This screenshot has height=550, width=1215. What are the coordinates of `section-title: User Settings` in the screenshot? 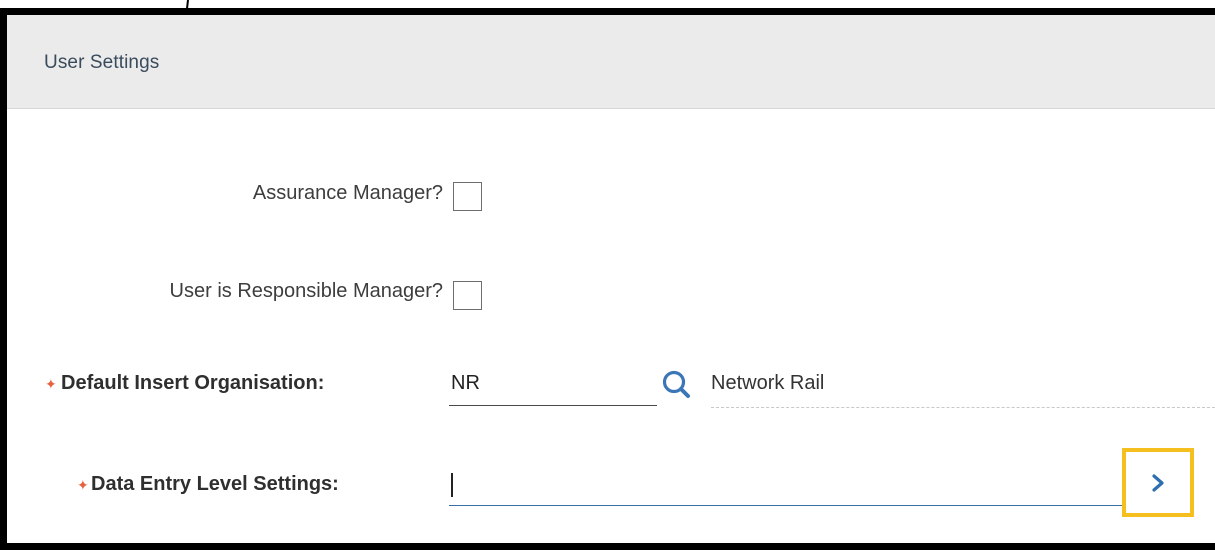 It's located at (102, 62).